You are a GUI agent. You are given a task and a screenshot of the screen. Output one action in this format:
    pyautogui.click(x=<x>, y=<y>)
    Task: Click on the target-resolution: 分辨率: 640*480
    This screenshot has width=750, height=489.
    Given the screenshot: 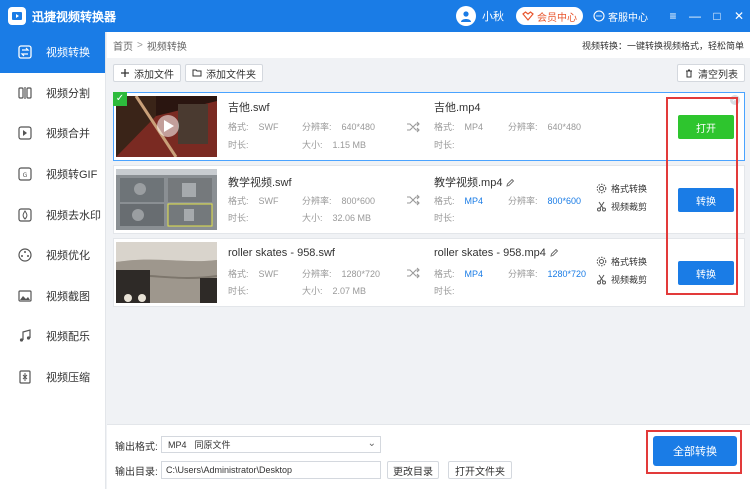 What is the action you would take?
    pyautogui.click(x=545, y=127)
    